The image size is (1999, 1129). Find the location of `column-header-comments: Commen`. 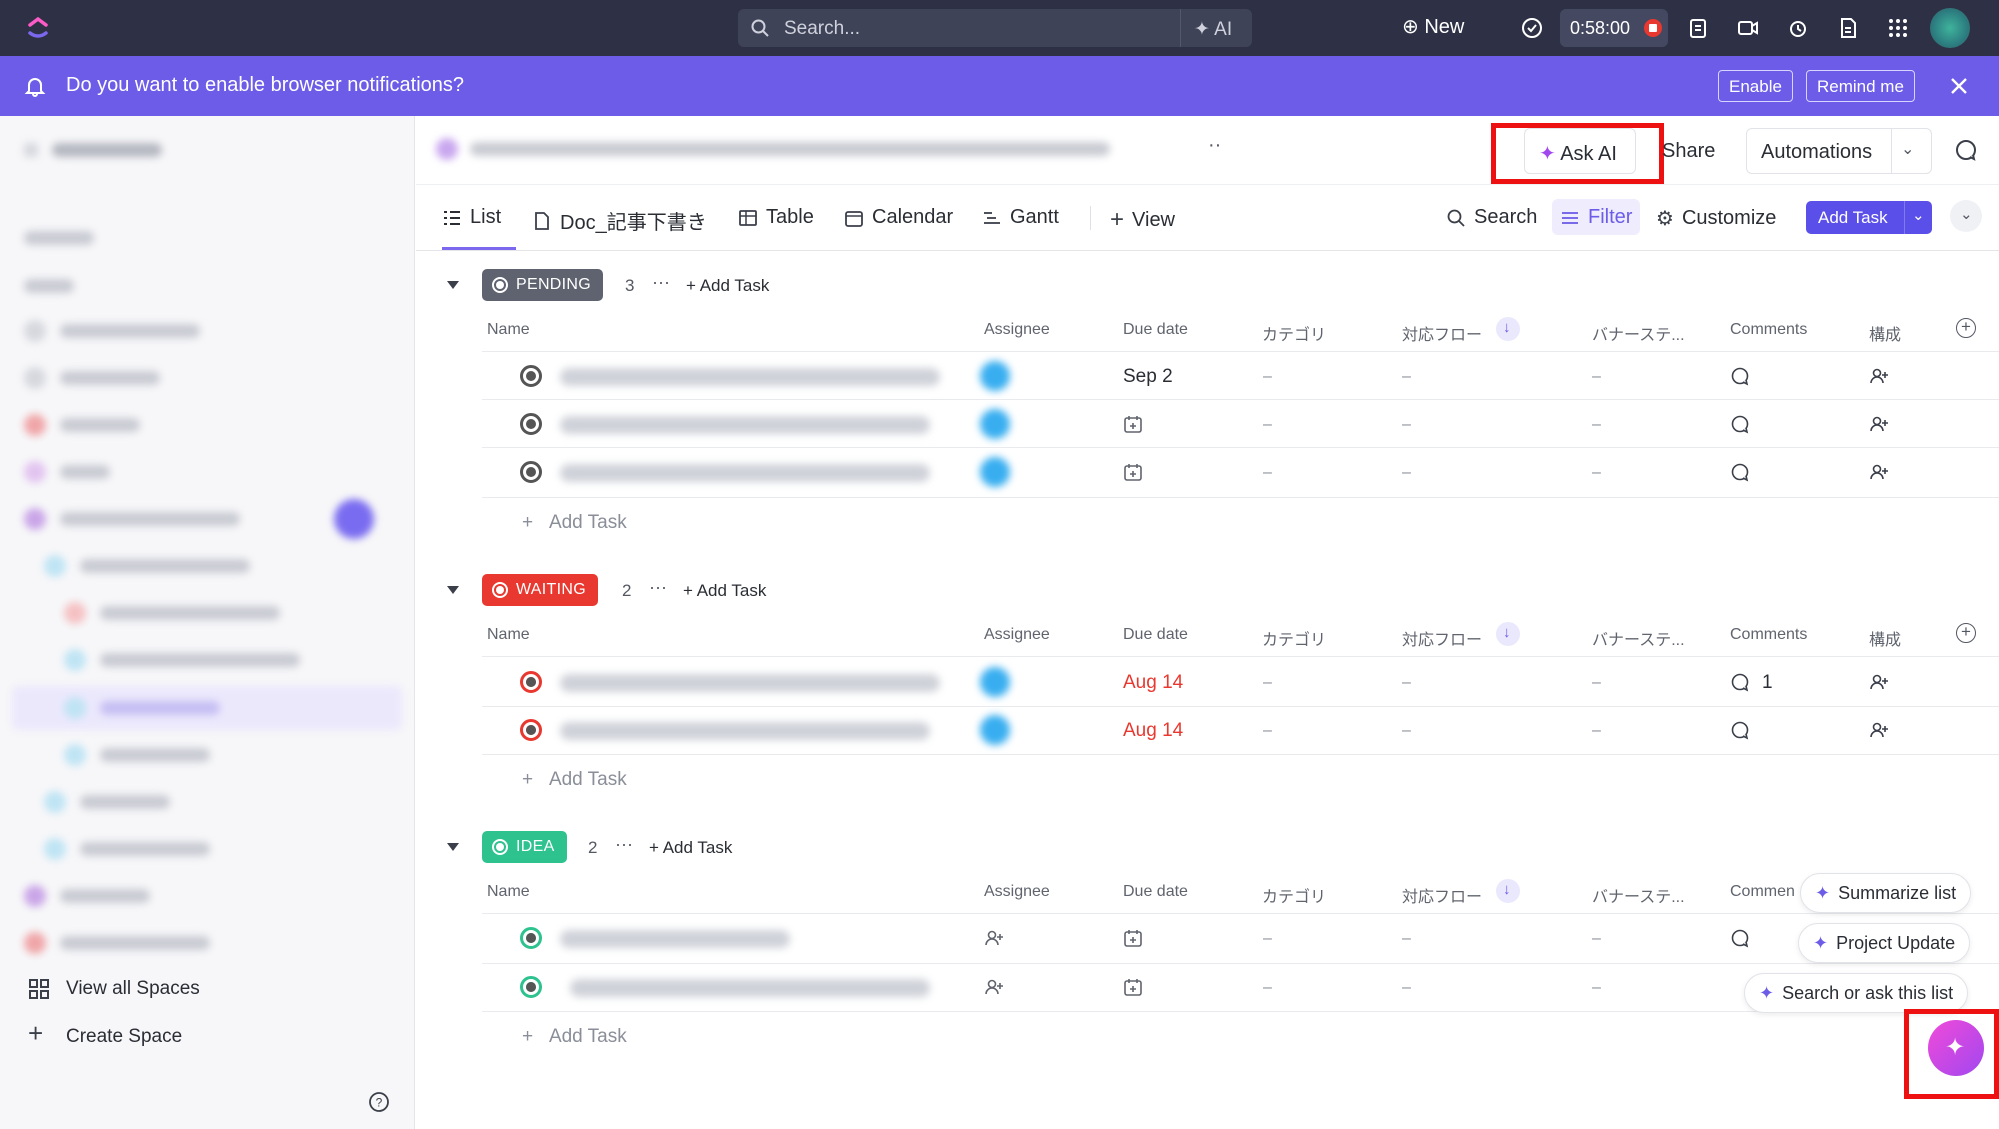

column-header-comments: Commen is located at coordinates (1762, 892).